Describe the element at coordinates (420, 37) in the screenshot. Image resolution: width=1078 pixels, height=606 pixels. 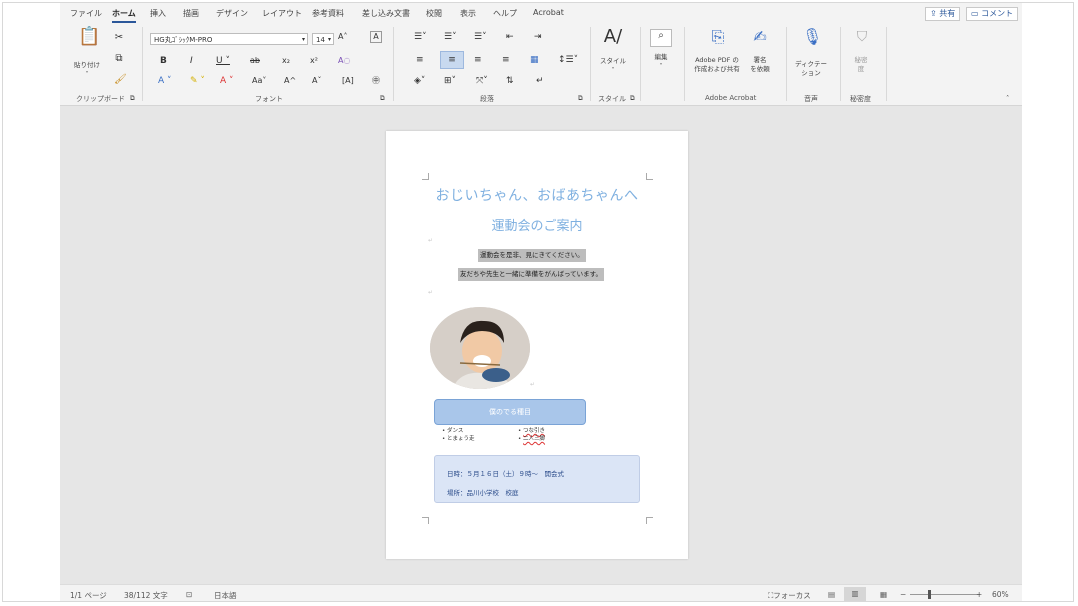
I see `bullets-icon: ☰˅` at that location.